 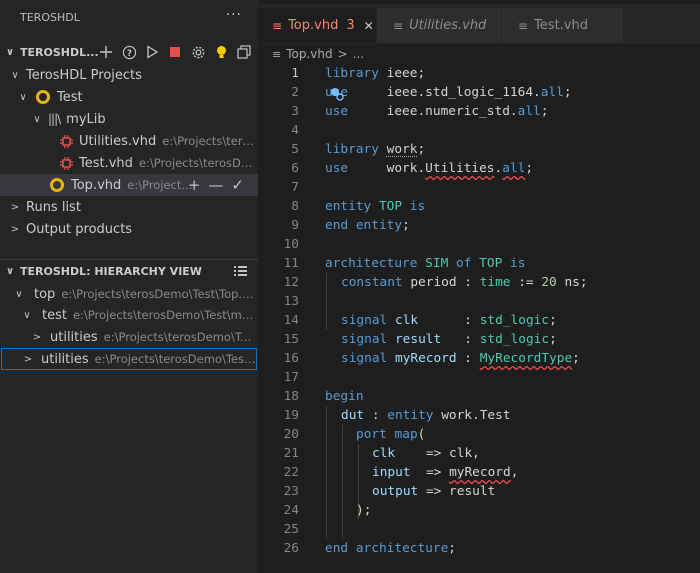 What do you see at coordinates (106, 52) in the screenshot?
I see `add-icon` at bounding box center [106, 52].